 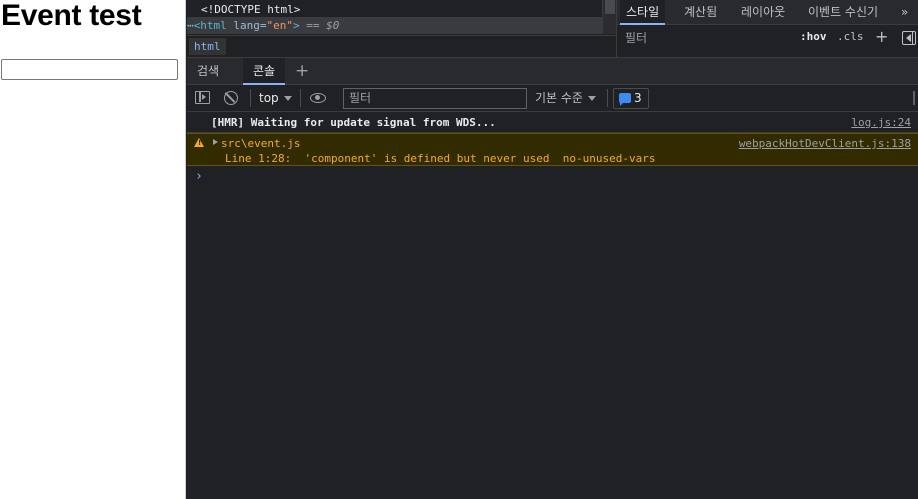 What do you see at coordinates (763, 12) in the screenshot?
I see `tab-layout: 레이아웃` at bounding box center [763, 12].